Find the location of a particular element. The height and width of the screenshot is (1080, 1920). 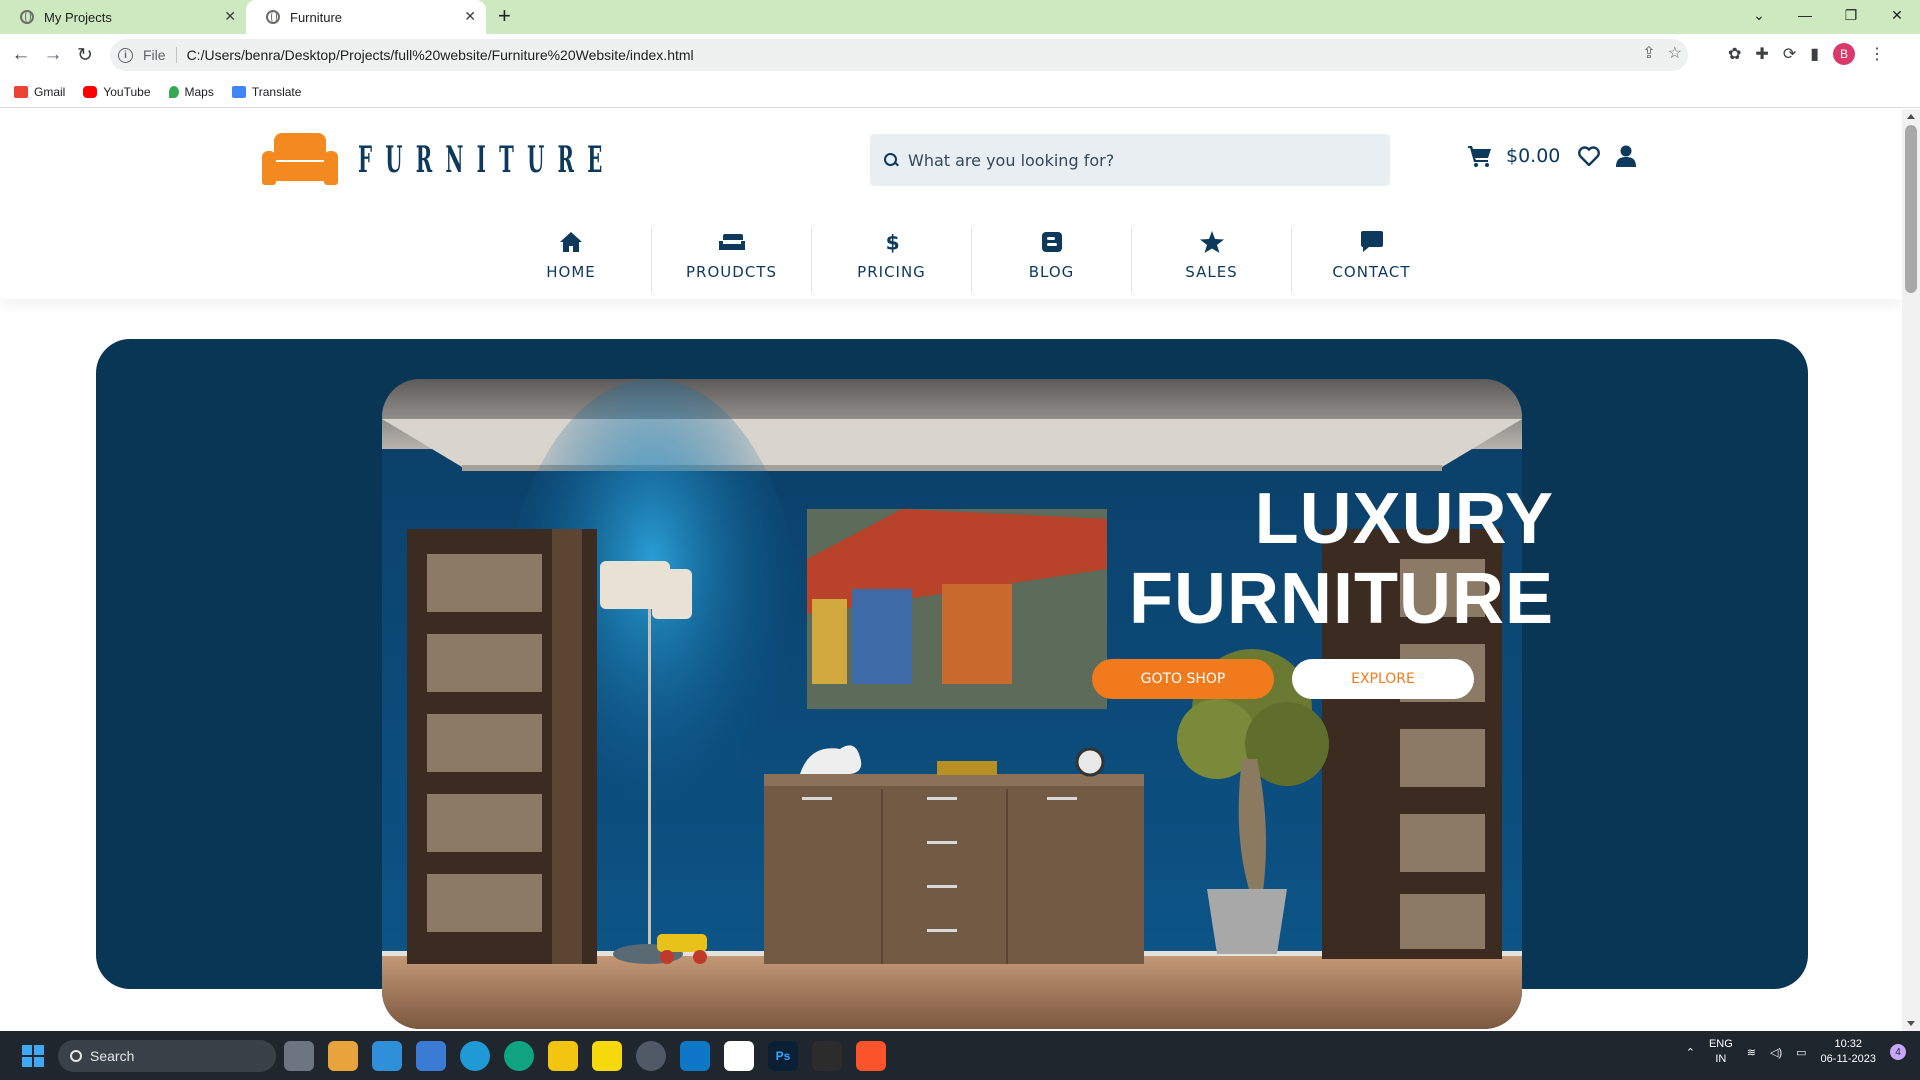

system-tray: ⌃ ENG IN ≋ ◁) ▭ 10:32 06-11-2023 4 is located at coordinates (1796, 1052).